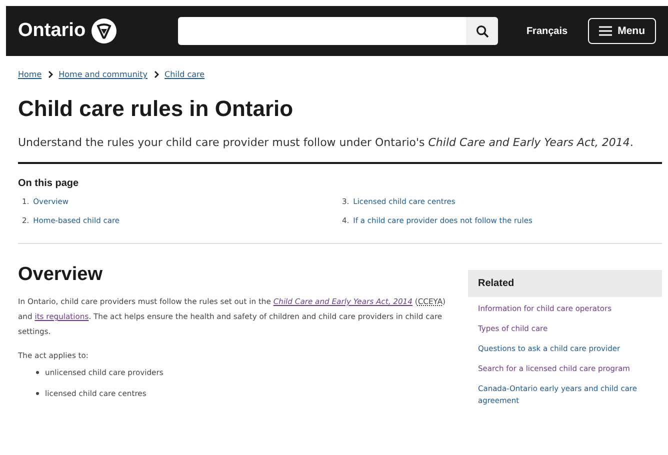 The width and height of the screenshot is (668, 455). Describe the element at coordinates (605, 31) in the screenshot. I see `menu-icon` at that location.